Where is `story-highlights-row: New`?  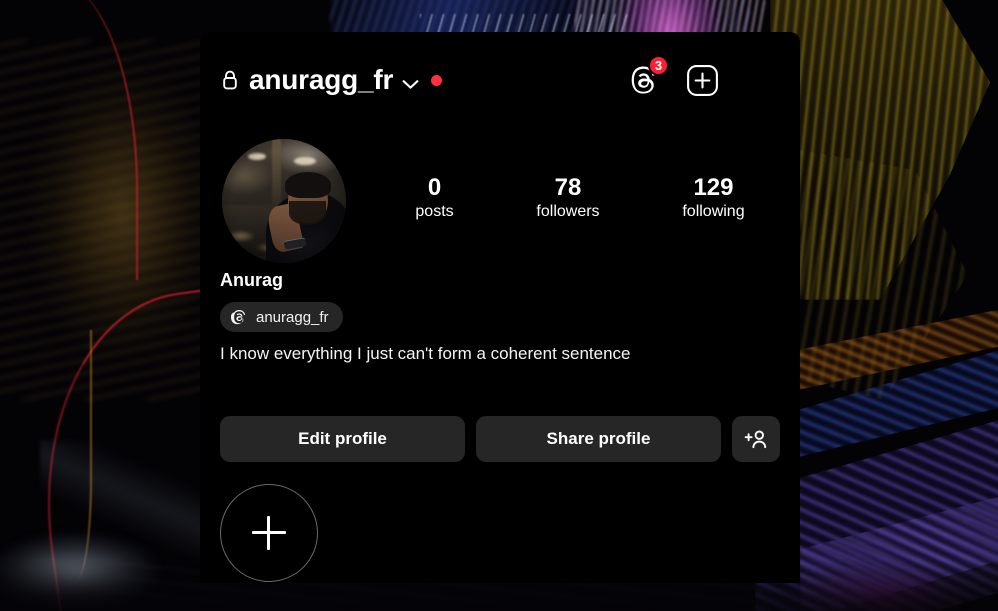
story-highlights-row: New is located at coordinates (500, 533).